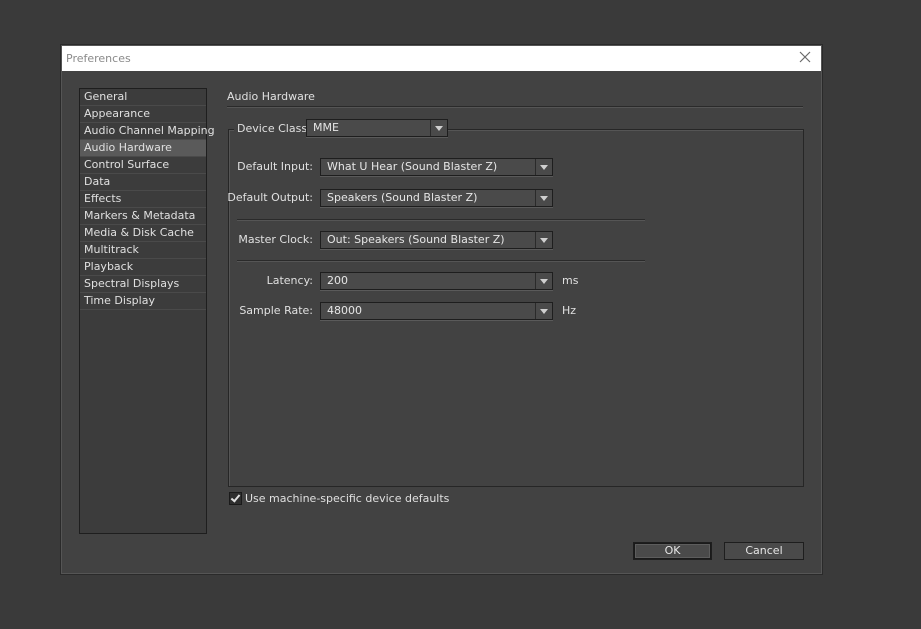 The width and height of the screenshot is (921, 629). Describe the element at coordinates (271, 96) in the screenshot. I see `section-title: Audio Hardware` at that location.